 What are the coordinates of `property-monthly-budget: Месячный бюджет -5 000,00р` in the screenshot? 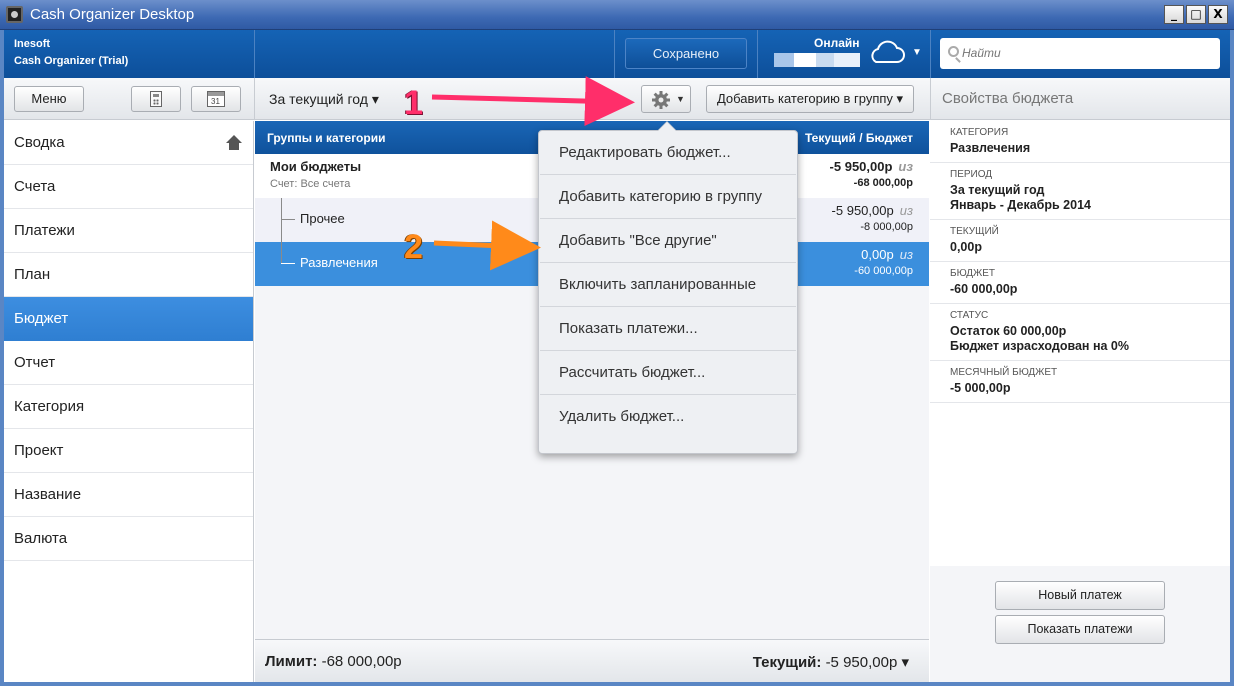 It's located at (1080, 382).